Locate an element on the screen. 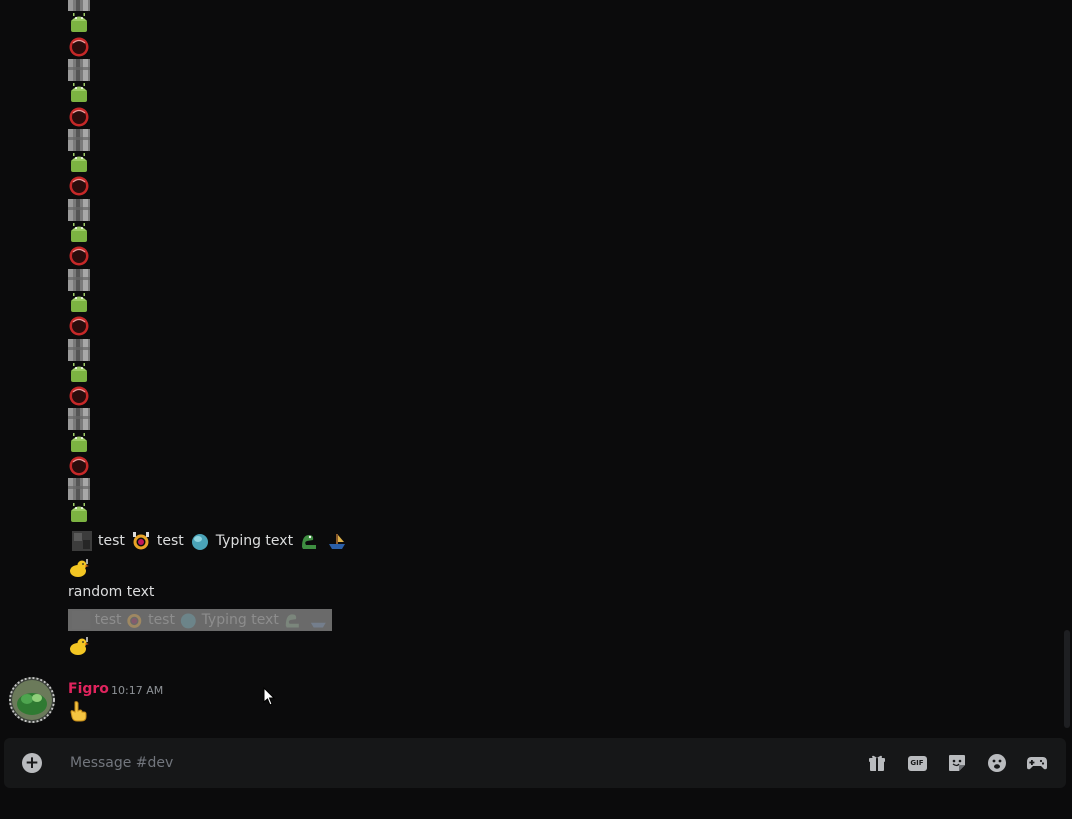  message-word-test-1: test is located at coordinates (111, 541).